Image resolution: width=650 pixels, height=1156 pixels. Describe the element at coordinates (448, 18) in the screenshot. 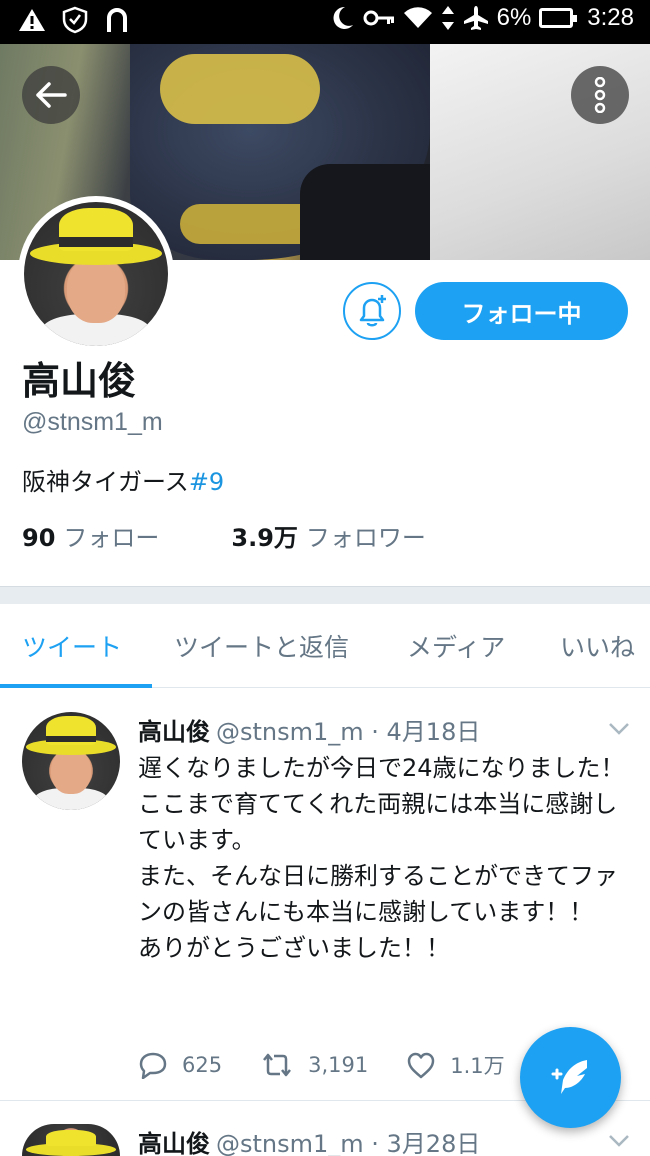

I see `data-arrows-icon` at that location.